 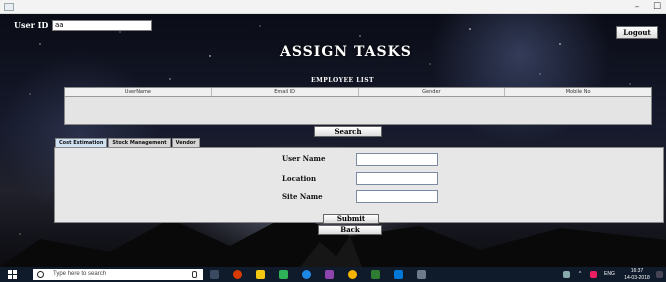 I want to click on taskbar-search-box: Type here to search, so click(x=118, y=274).